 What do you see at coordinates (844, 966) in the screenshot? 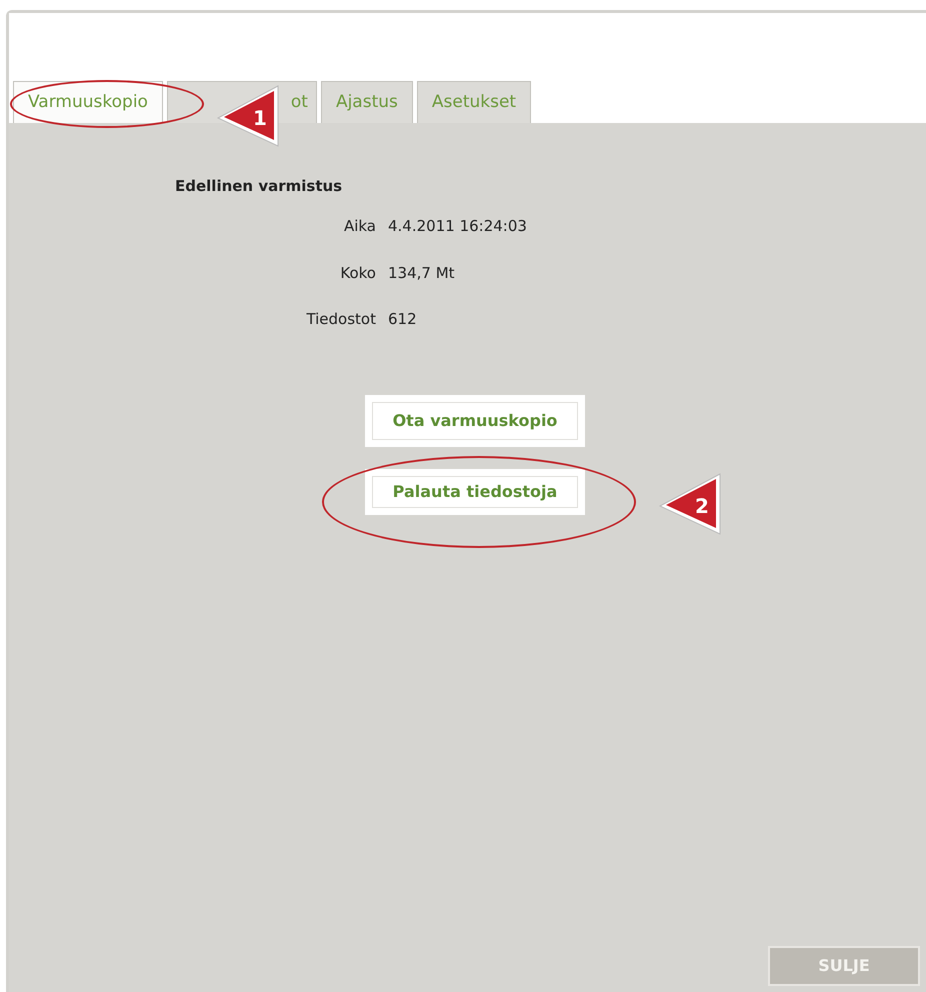
I see `close-button: SULJE` at bounding box center [844, 966].